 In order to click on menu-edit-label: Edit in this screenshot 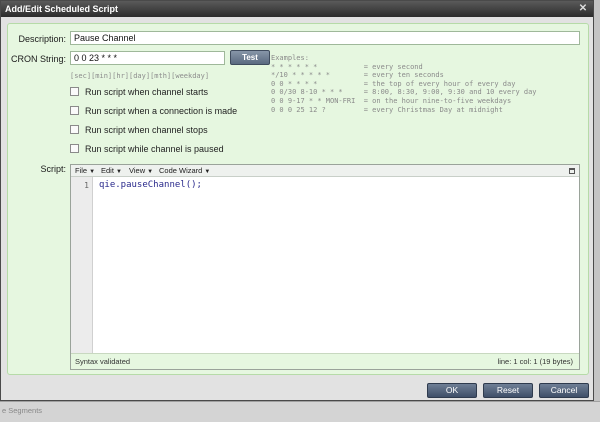, I will do `click(107, 170)`.